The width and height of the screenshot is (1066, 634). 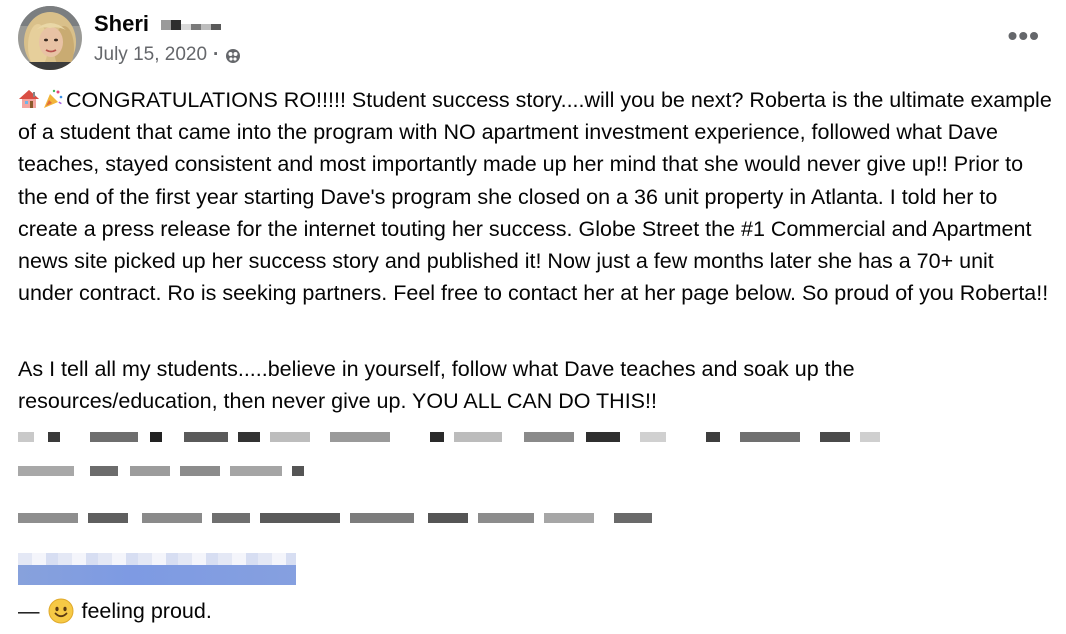 I want to click on post-meta: July 15, 2020 ·, so click(x=167, y=55).